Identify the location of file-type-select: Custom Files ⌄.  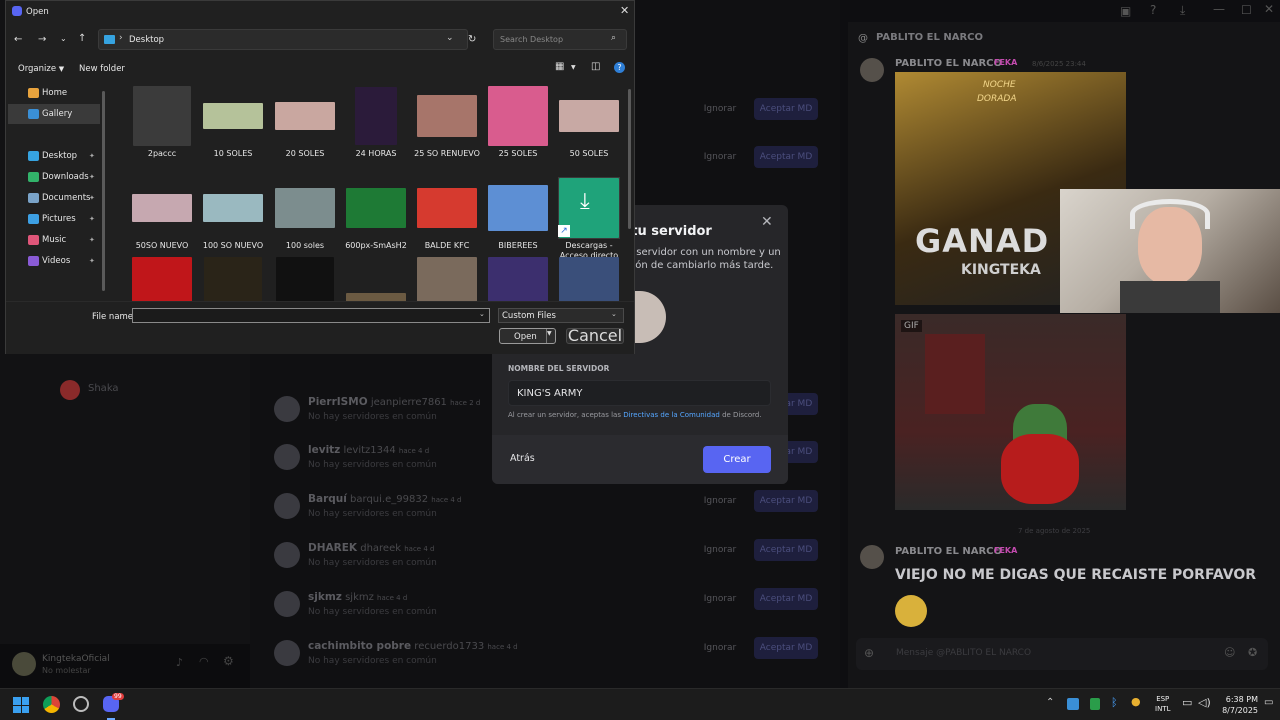
(561, 315).